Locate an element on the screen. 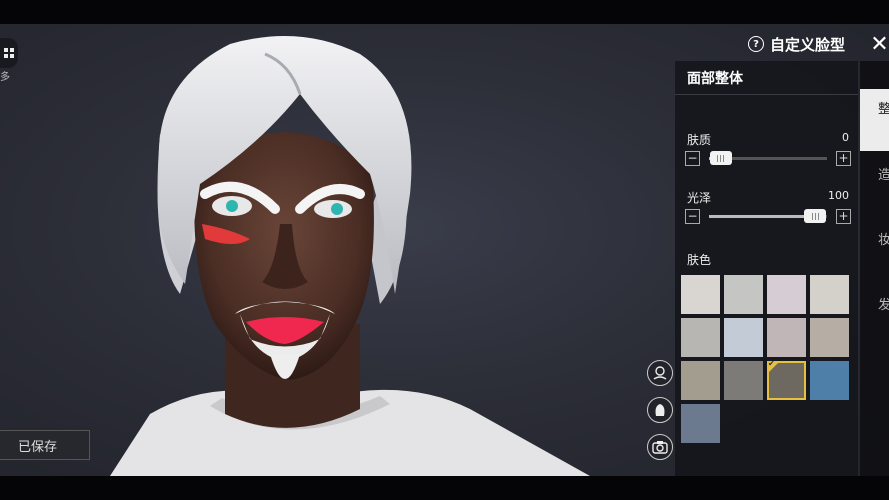  check-mark: ✔ is located at coordinates (771, 363).